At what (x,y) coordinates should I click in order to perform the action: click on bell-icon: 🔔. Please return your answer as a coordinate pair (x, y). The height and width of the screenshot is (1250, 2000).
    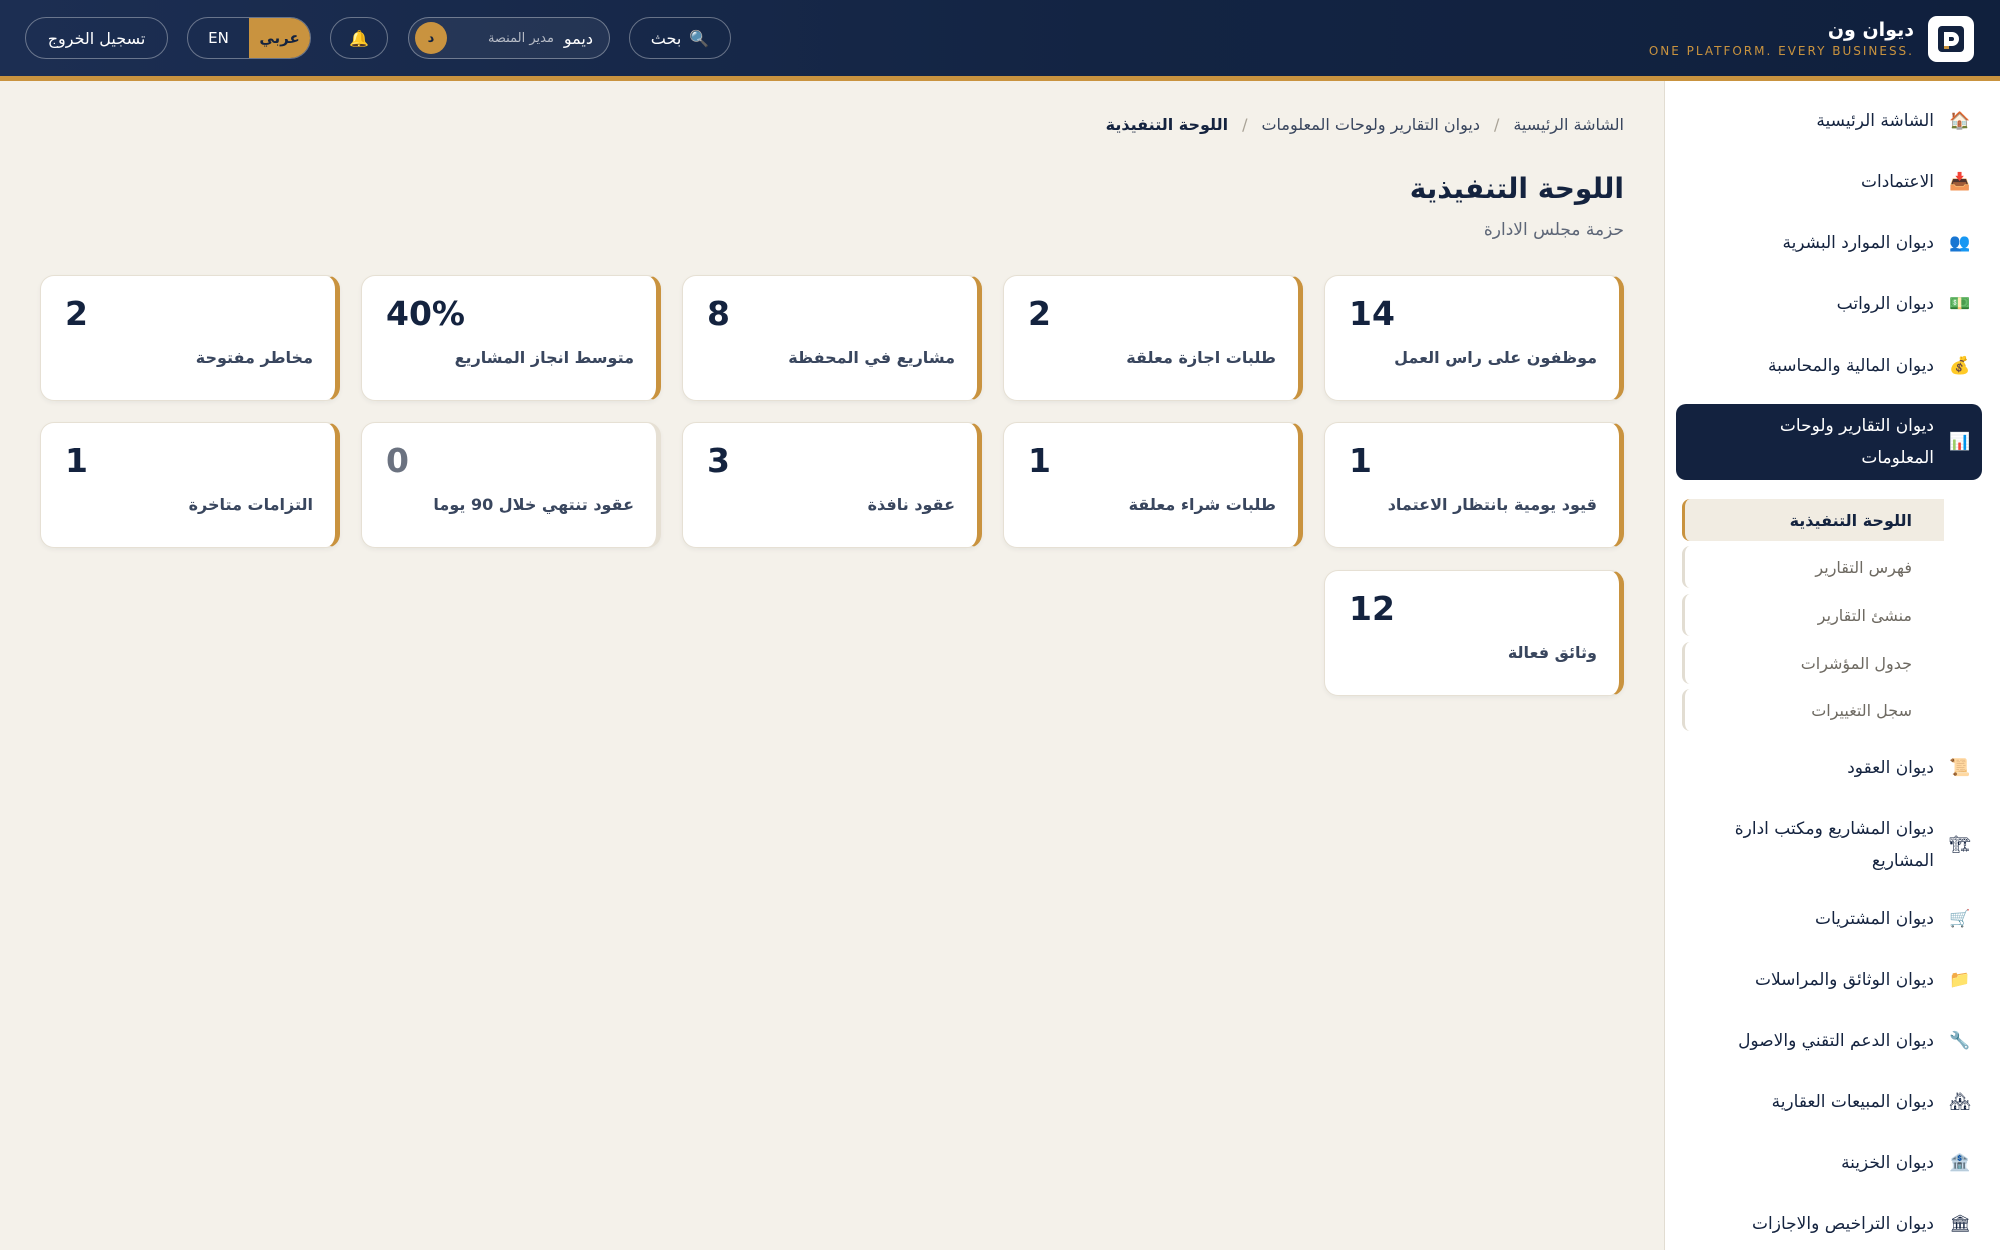
    Looking at the image, I should click on (359, 38).